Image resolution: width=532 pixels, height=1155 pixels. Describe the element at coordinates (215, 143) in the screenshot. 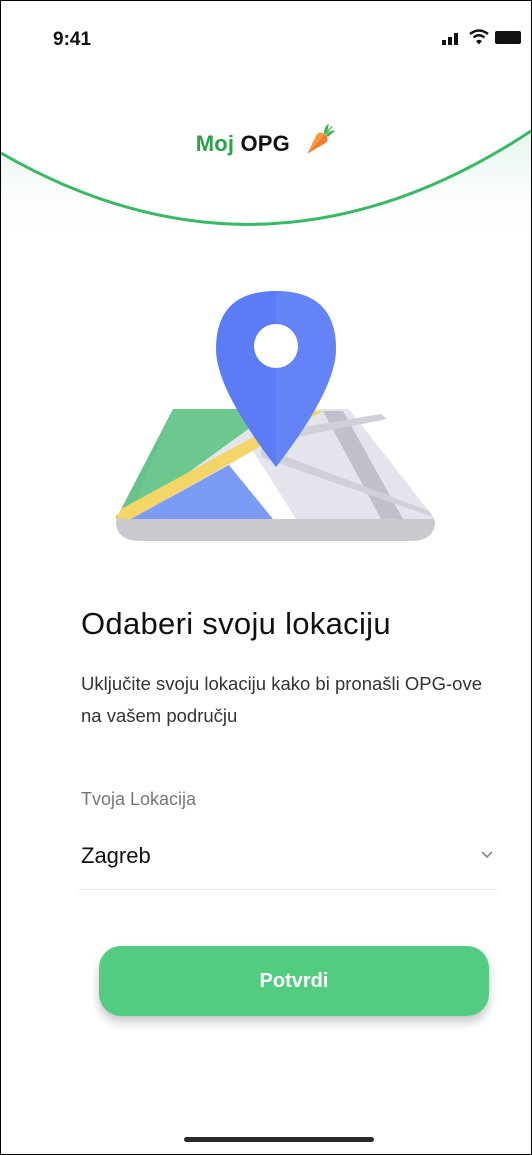

I see `logo-moj: Moj` at that location.